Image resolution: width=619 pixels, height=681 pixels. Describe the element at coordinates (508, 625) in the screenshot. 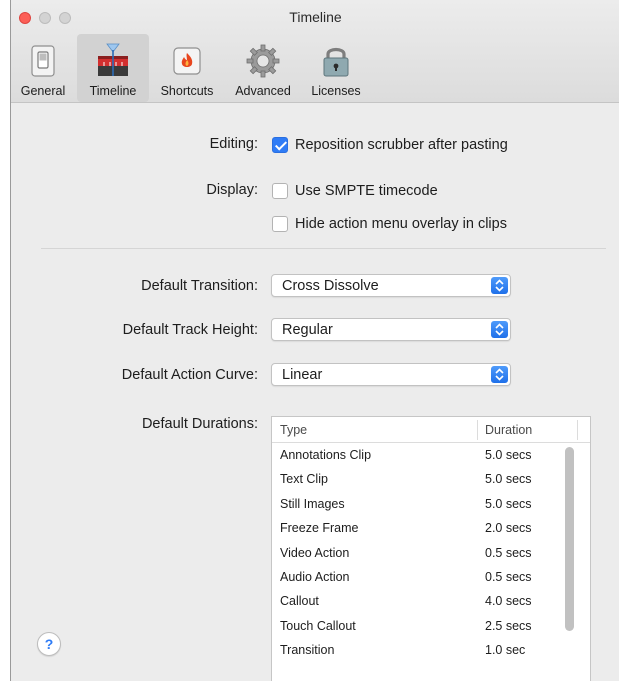

I see `cell-duration: 2.5 secs` at that location.